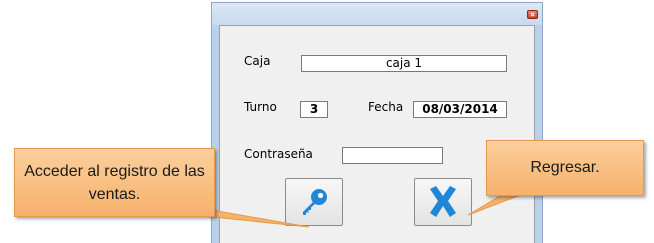 This screenshot has width=654, height=243. What do you see at coordinates (392, 155) in the screenshot?
I see `password-field` at bounding box center [392, 155].